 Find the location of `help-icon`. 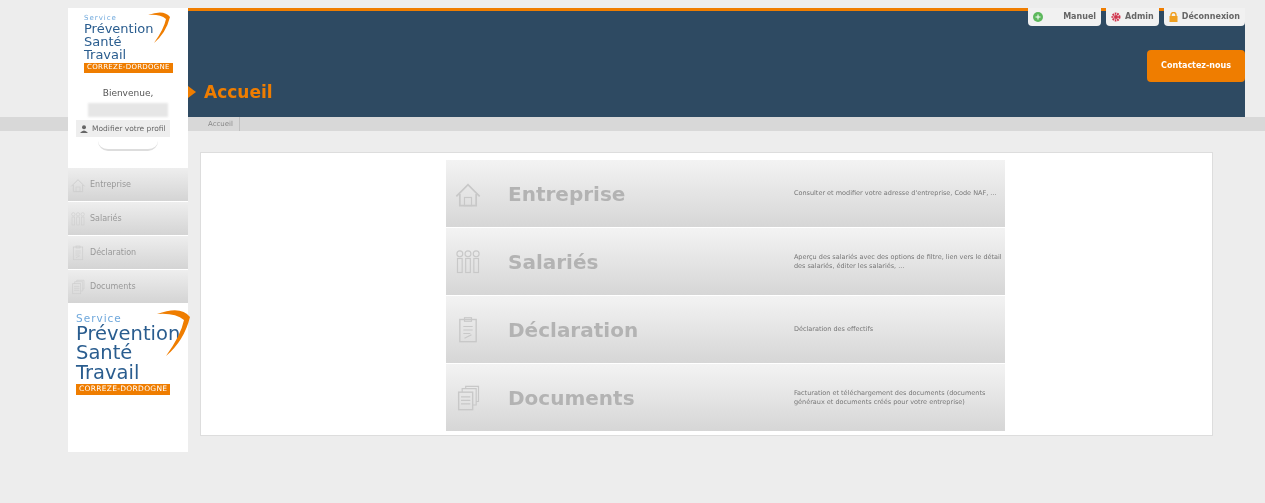

help-icon is located at coordinates (1038, 17).